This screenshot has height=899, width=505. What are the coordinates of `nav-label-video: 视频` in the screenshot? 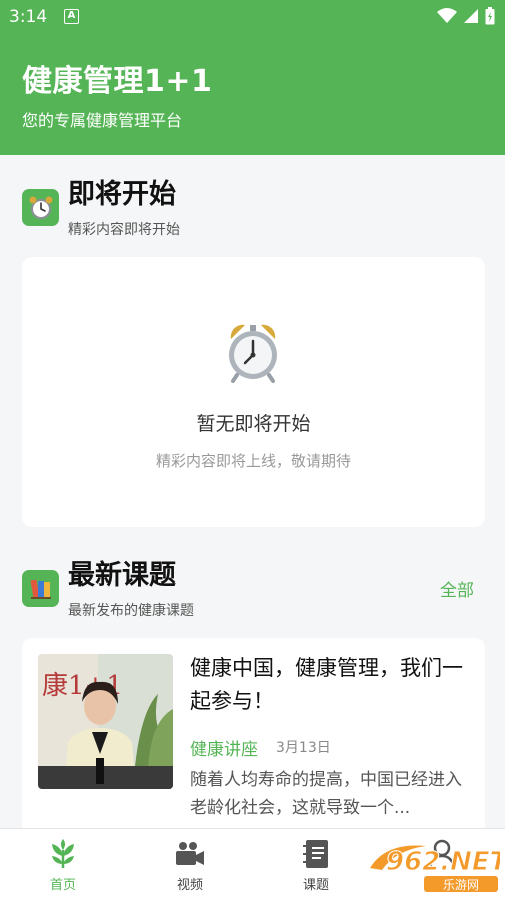 It's located at (189, 885).